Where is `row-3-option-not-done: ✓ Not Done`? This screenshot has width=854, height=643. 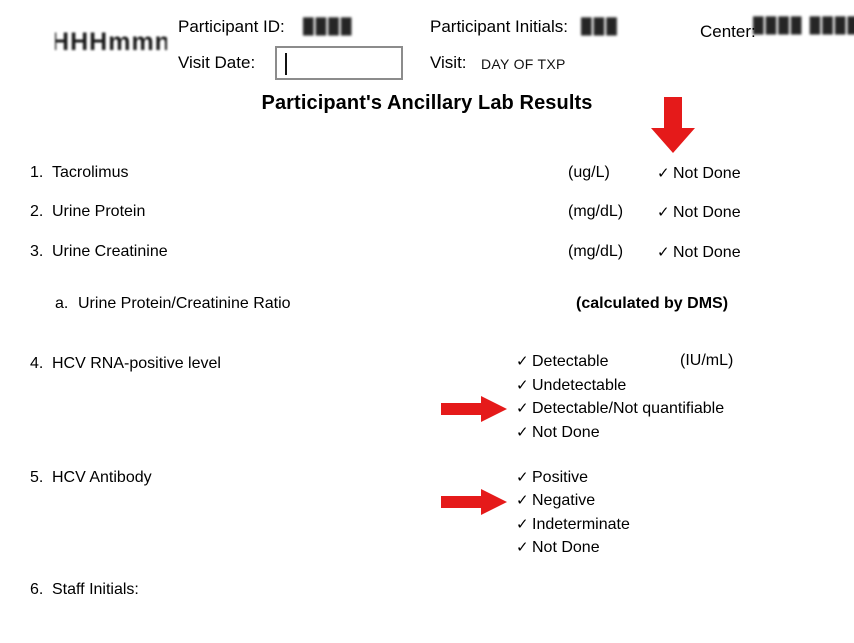
row-3-option-not-done: ✓ Not Done is located at coordinates (699, 252).